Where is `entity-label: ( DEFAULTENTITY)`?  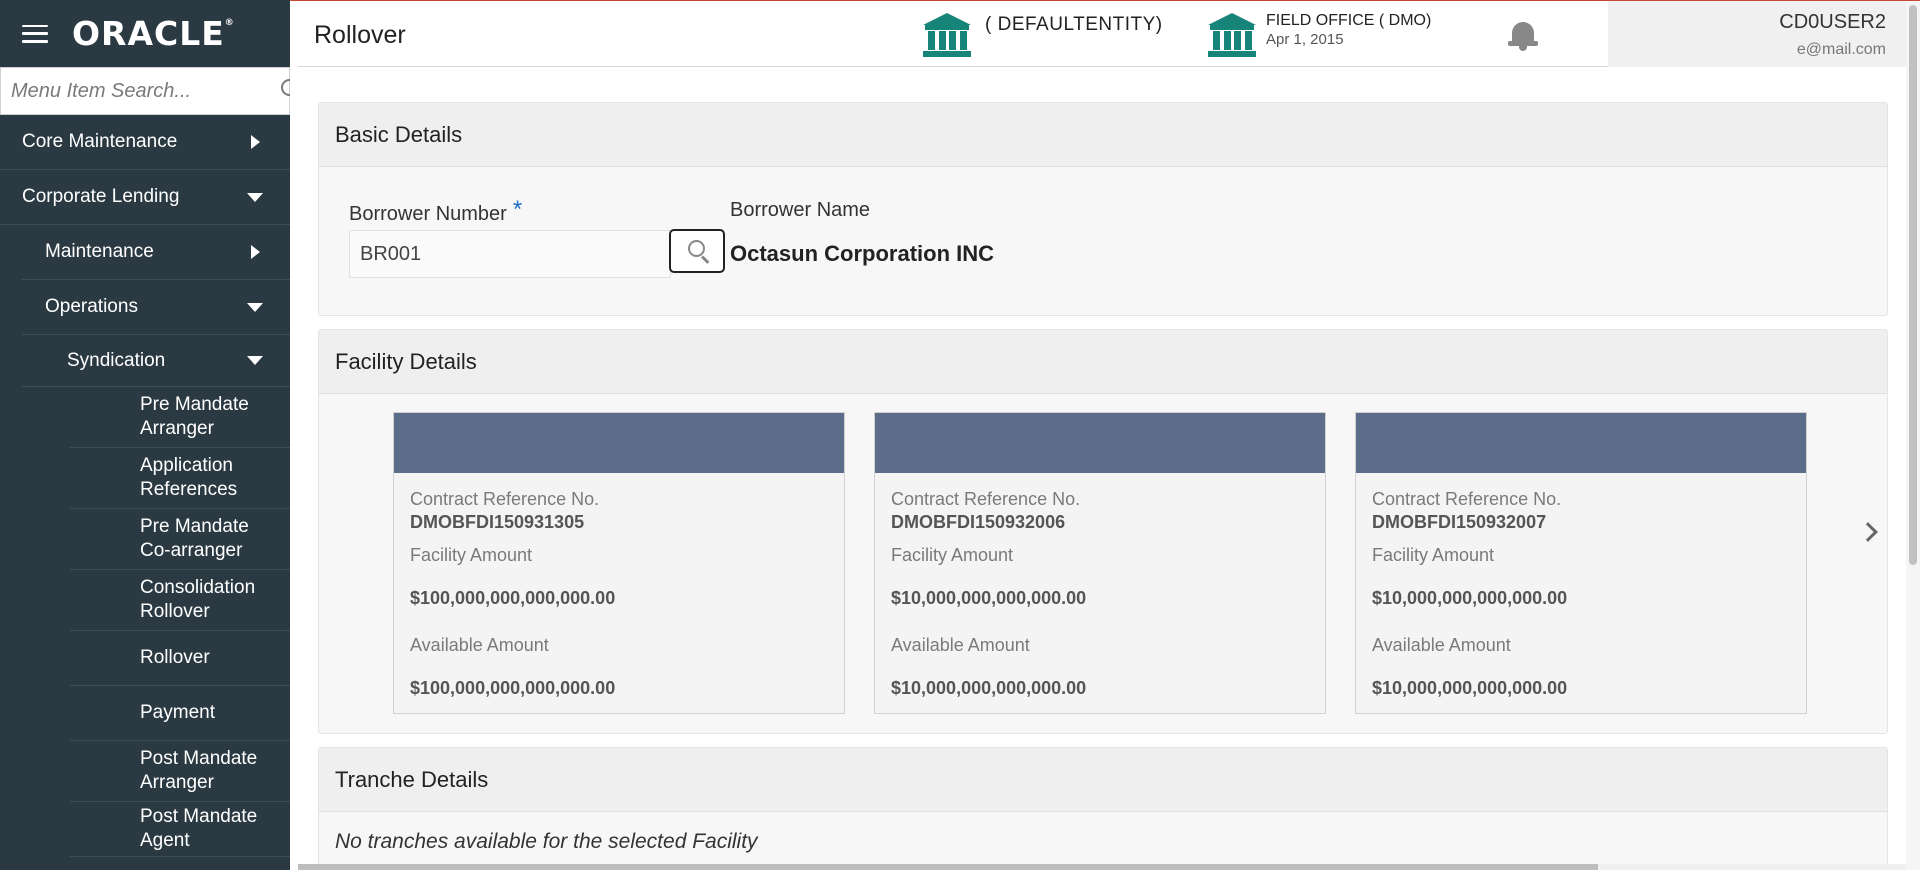
entity-label: ( DEFAULTENTITY) is located at coordinates (1074, 25).